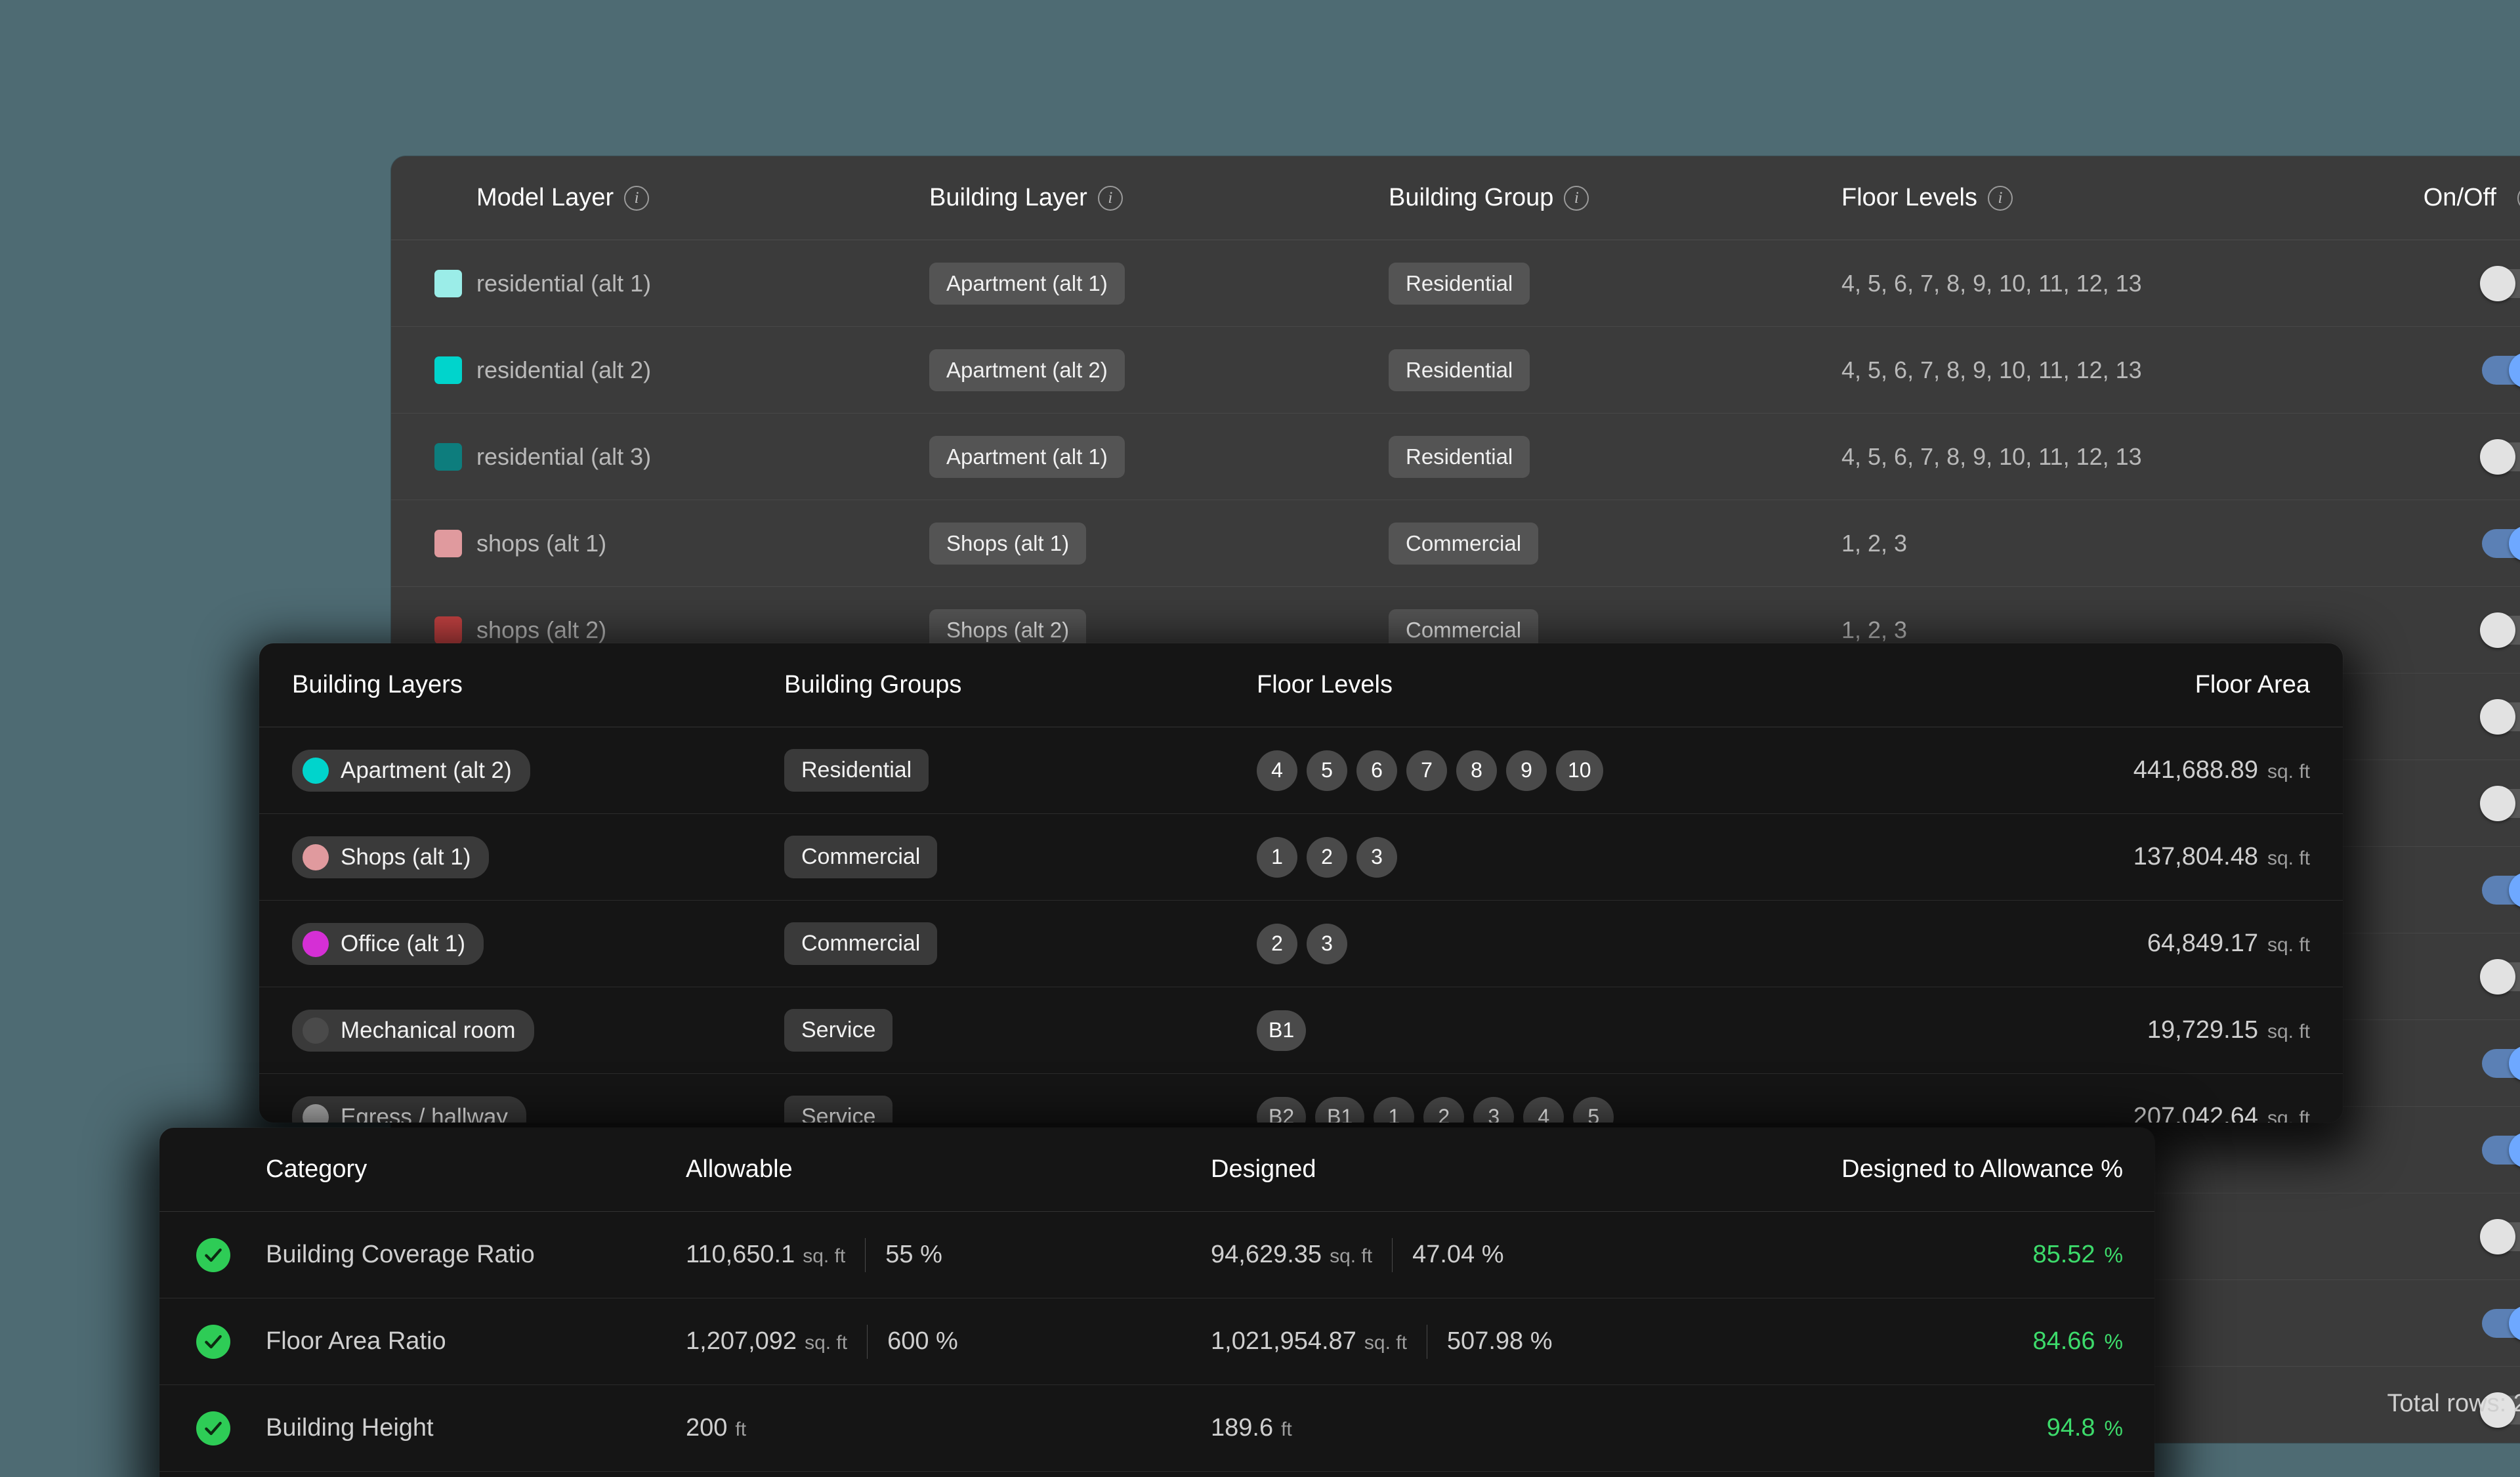 The height and width of the screenshot is (1477, 2520). Describe the element at coordinates (1156, 1429) in the screenshot. I see `table-row: Building Height 200 ft 189.6 ft 94.8%` at that location.